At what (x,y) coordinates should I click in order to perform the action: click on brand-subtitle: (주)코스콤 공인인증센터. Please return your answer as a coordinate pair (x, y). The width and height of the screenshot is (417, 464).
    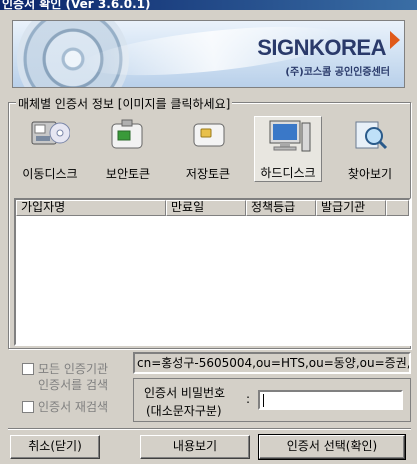
    Looking at the image, I should click on (337, 72).